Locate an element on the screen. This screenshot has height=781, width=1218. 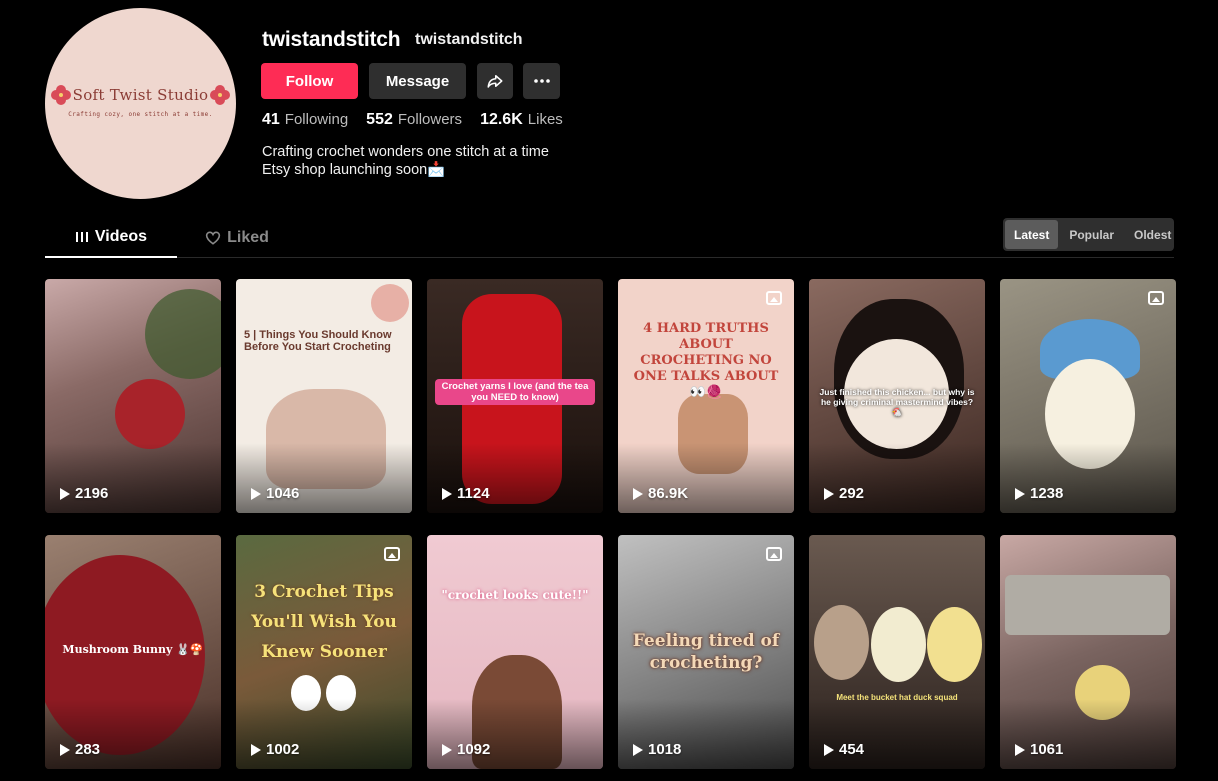
view-count: 1046 is located at coordinates (275, 493).